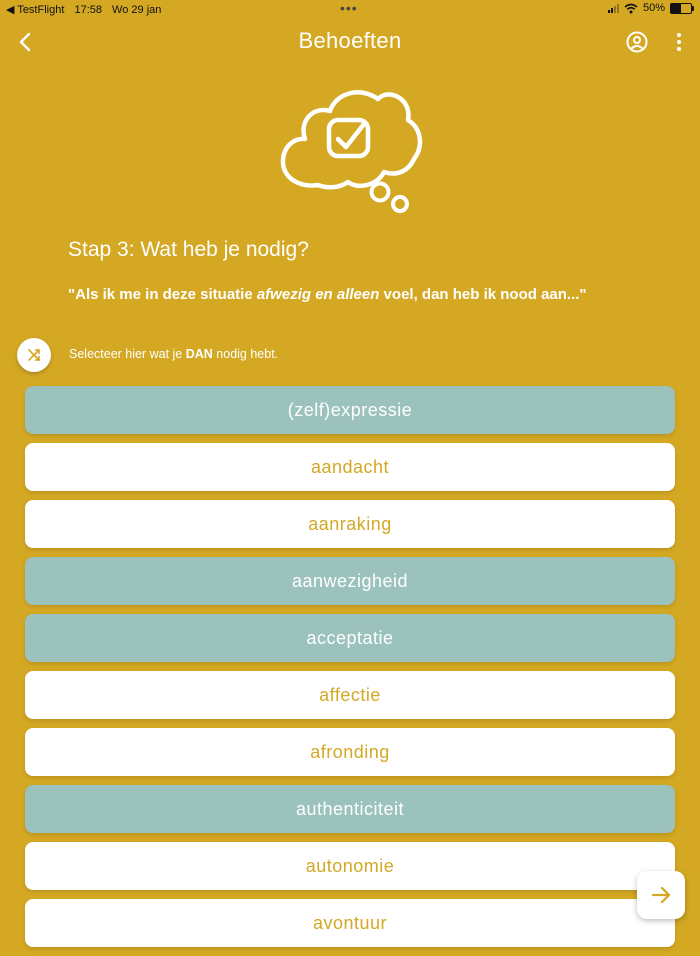 The image size is (700, 956). I want to click on need-option: aandacht, so click(350, 467).